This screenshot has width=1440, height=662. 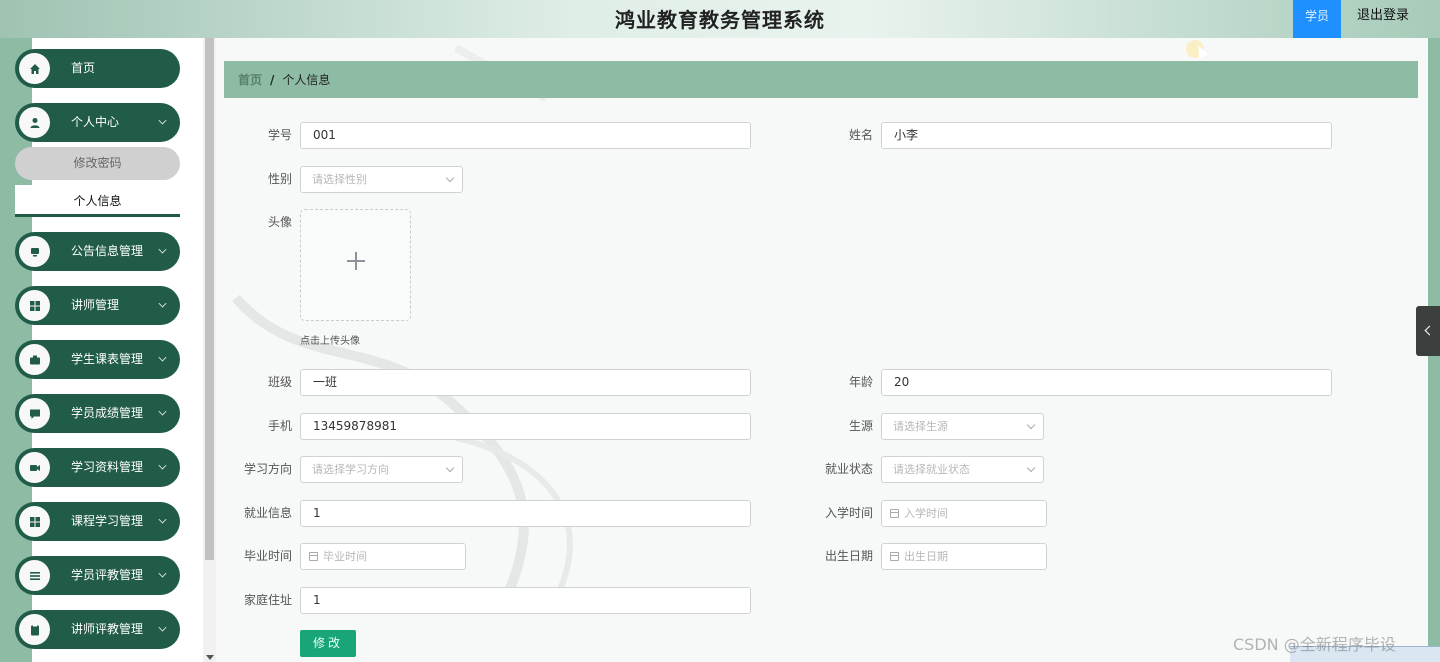 I want to click on sidebar-item-grades: 学员成绩管理, so click(x=97, y=413).